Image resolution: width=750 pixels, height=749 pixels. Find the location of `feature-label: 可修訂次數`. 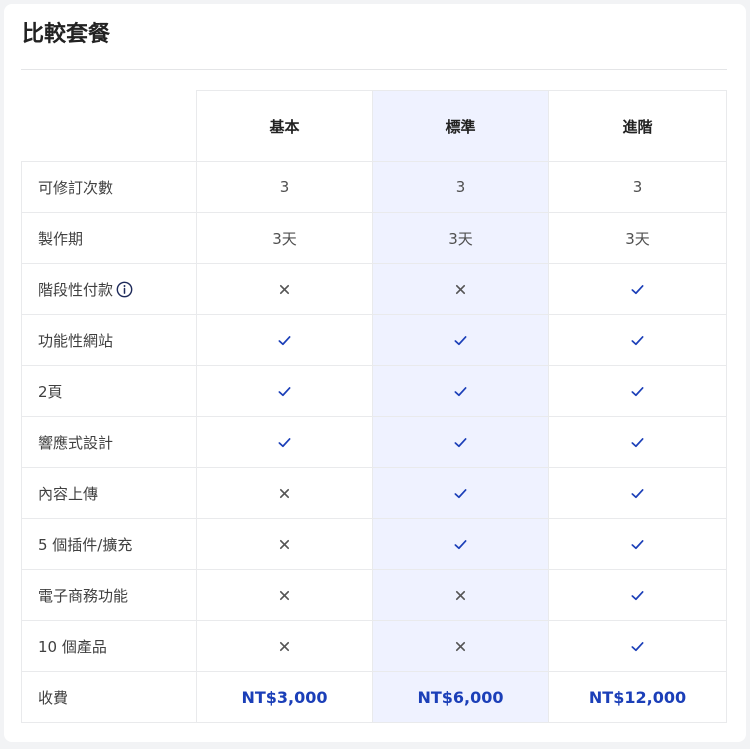

feature-label: 可修訂次數 is located at coordinates (109, 187).